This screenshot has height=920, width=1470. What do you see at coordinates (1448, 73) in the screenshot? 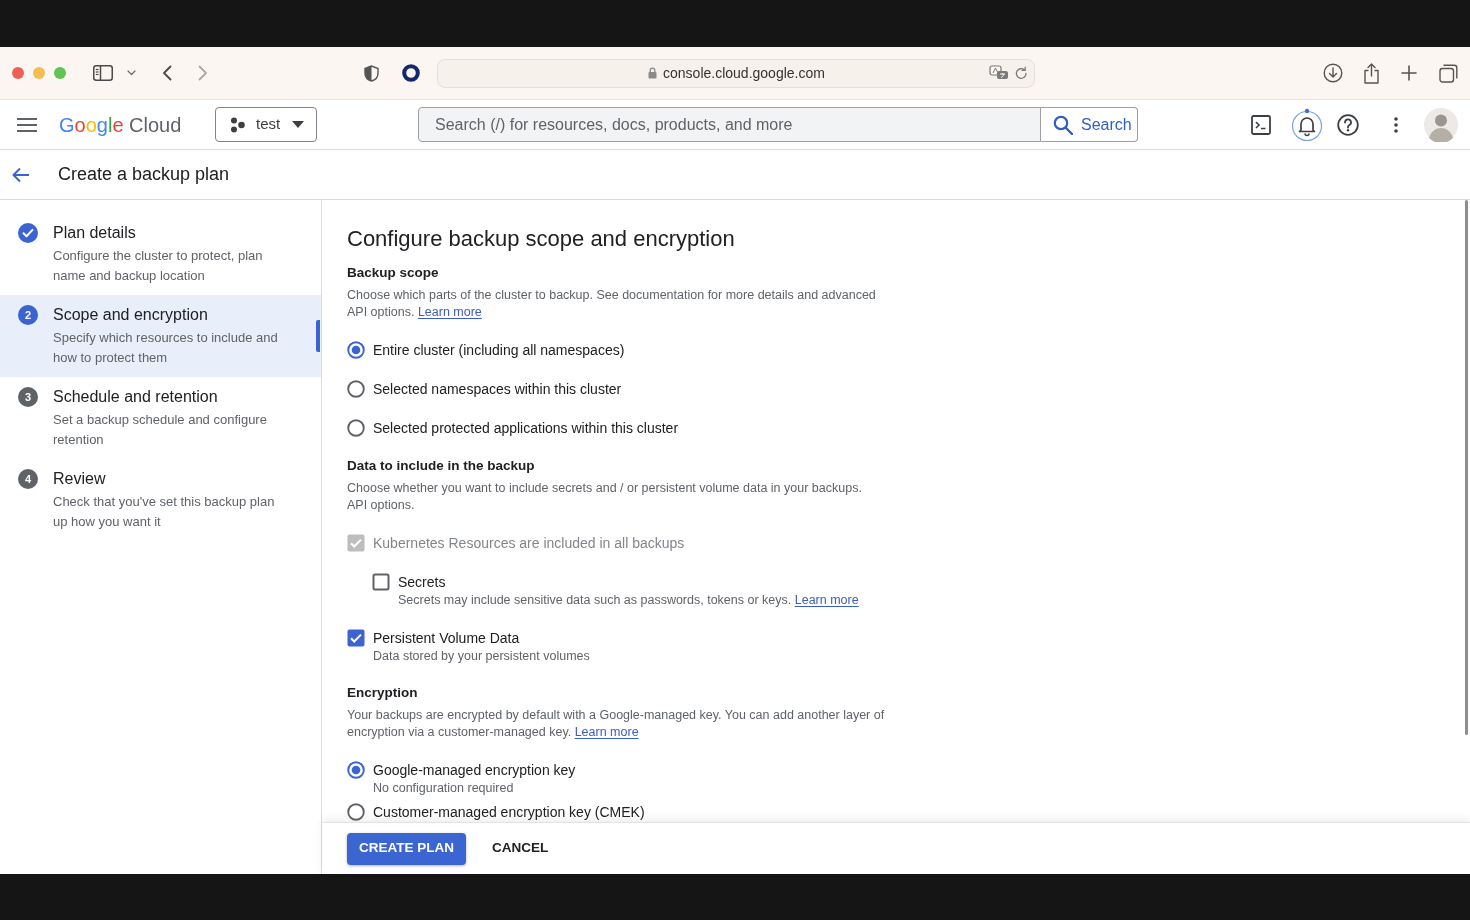
I see `tabs-overview-icon` at bounding box center [1448, 73].